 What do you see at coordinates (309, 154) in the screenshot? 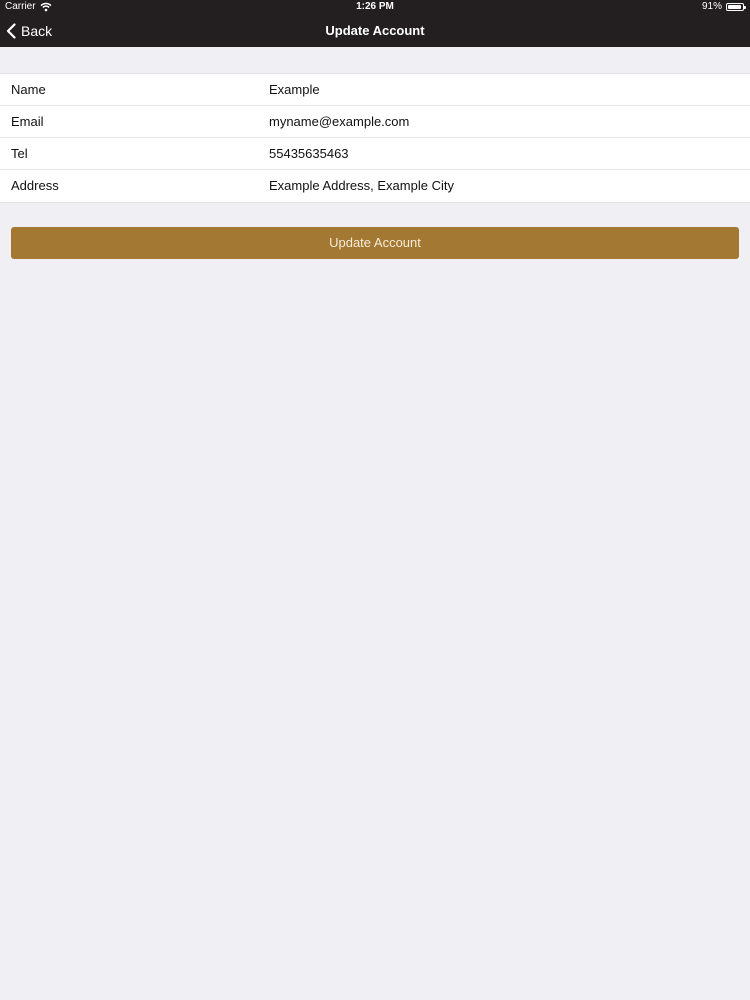
I see `tel-field: 55435635463` at bounding box center [309, 154].